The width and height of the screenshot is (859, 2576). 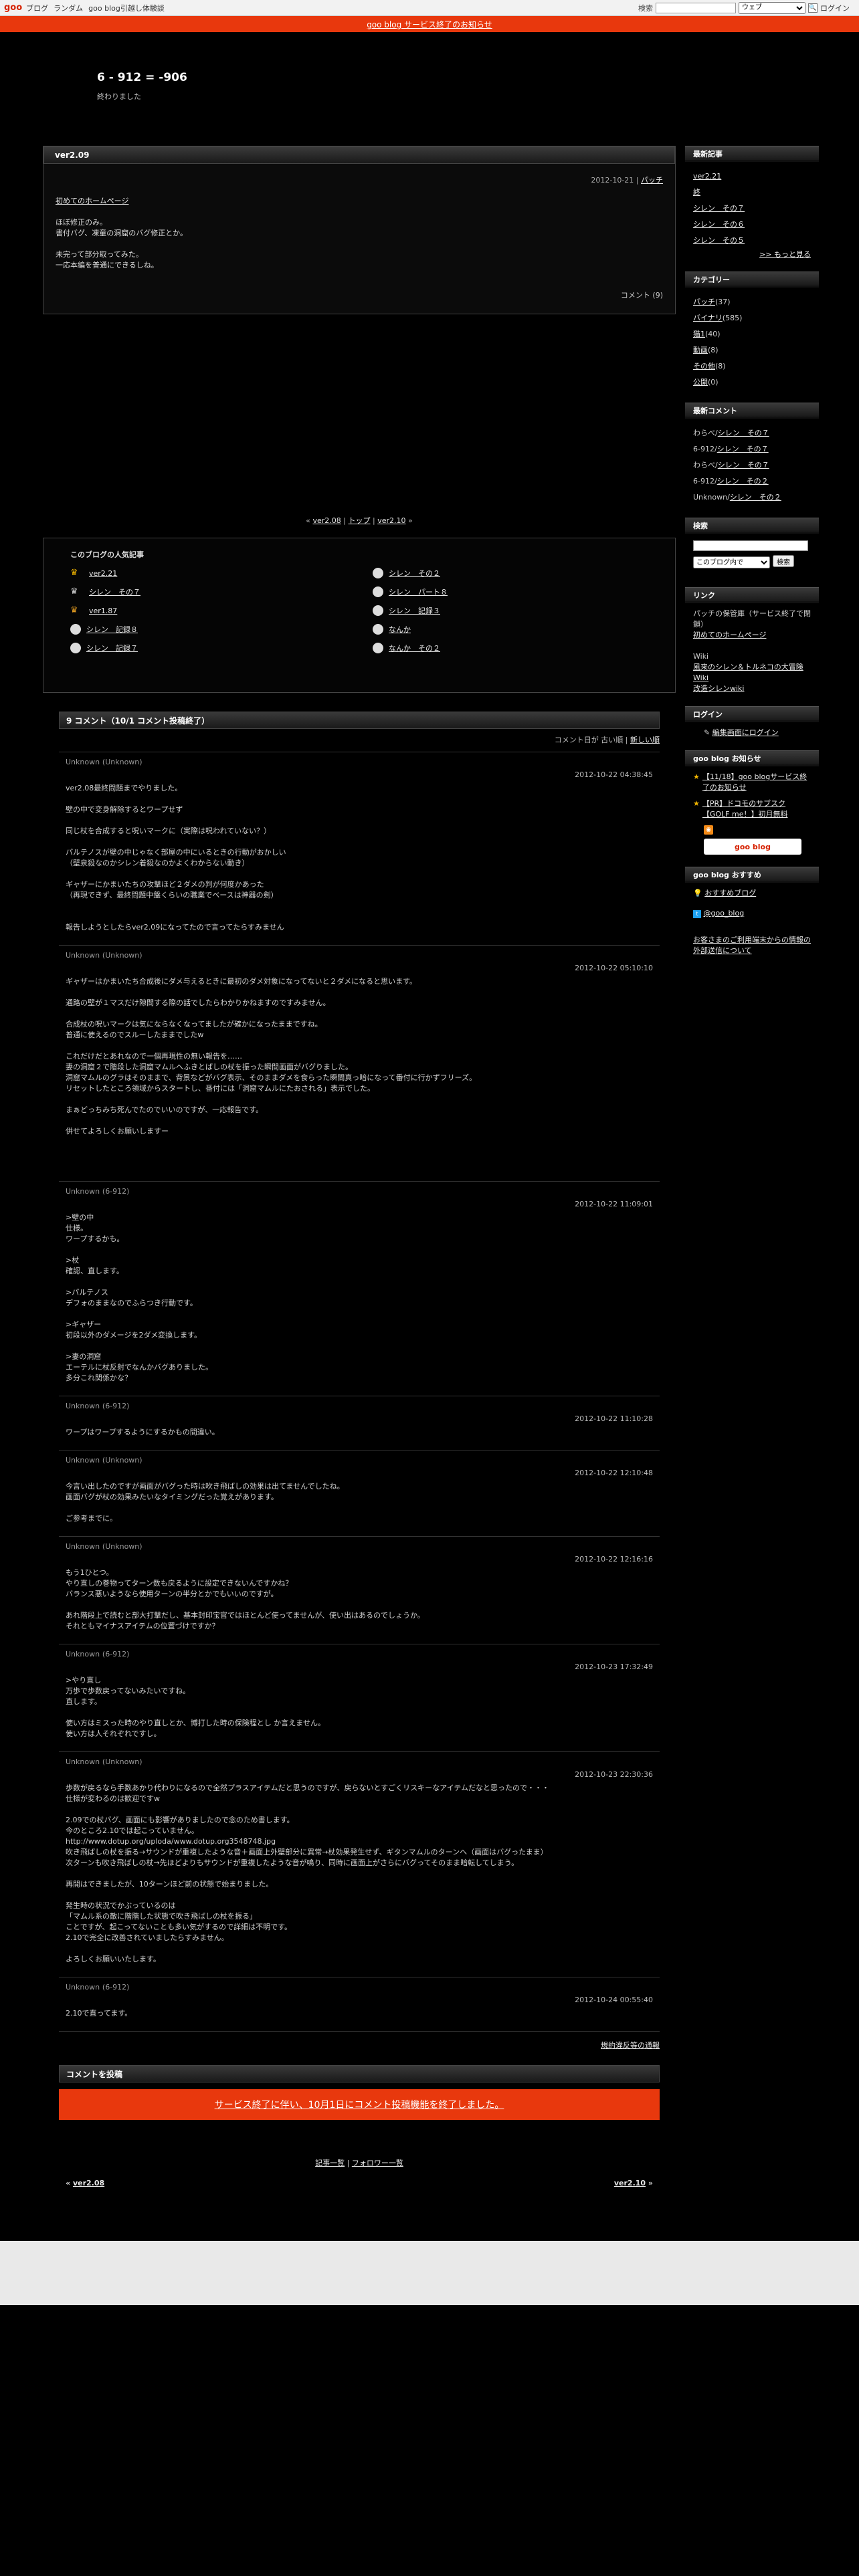 I want to click on nav-blog: ブログ, so click(x=37, y=8).